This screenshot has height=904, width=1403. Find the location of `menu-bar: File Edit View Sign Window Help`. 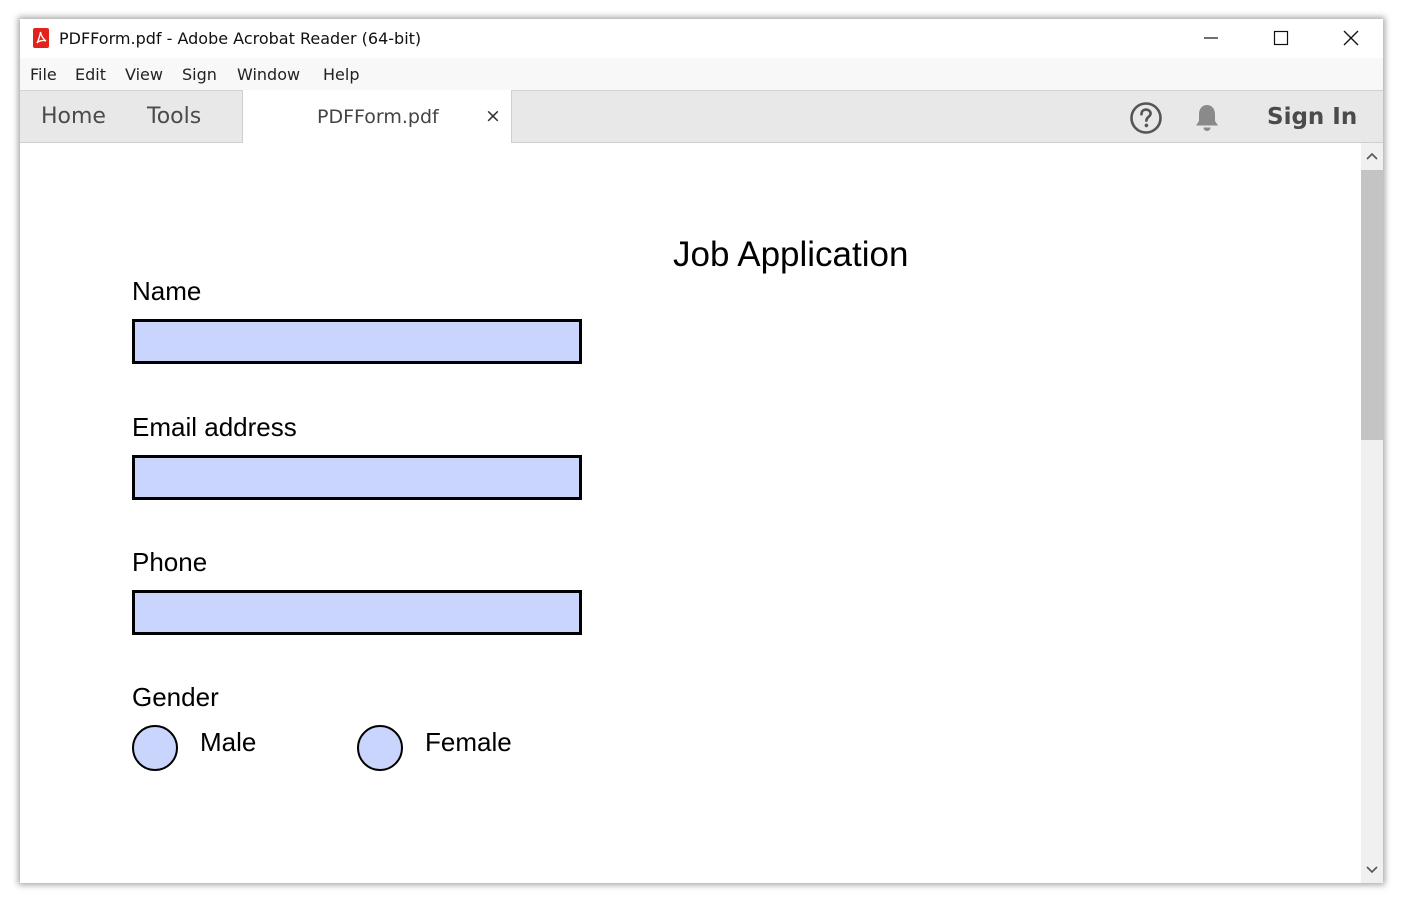

menu-bar: File Edit View Sign Window Help is located at coordinates (701, 74).